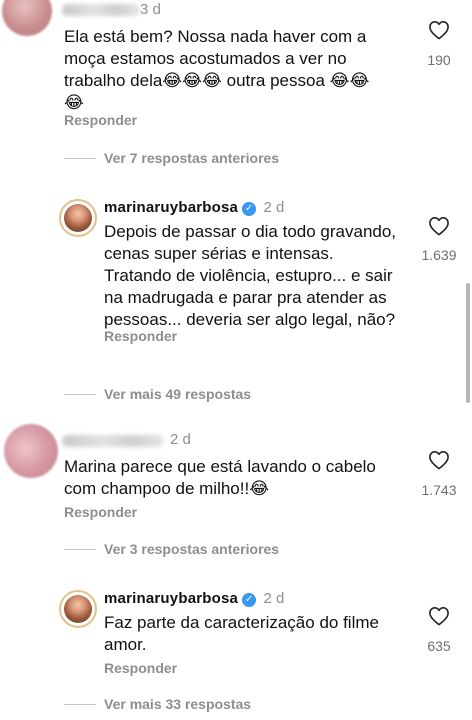 The image size is (472, 720). What do you see at coordinates (439, 255) in the screenshot?
I see `like-count: 1.639` at bounding box center [439, 255].